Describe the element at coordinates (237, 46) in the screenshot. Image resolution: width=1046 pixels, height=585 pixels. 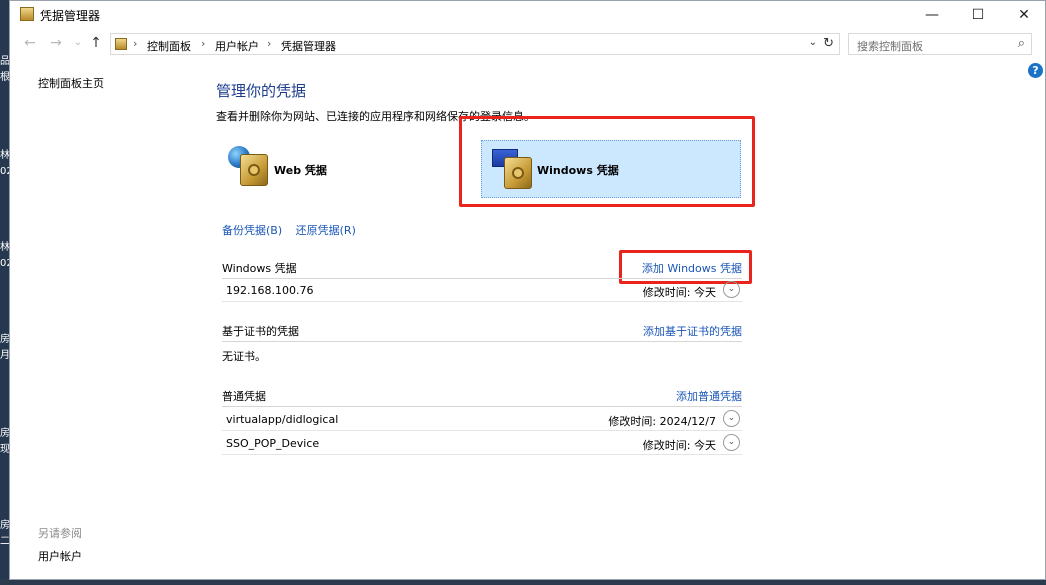
I see `breadcrumb-user-accounts: 用户帐户` at that location.